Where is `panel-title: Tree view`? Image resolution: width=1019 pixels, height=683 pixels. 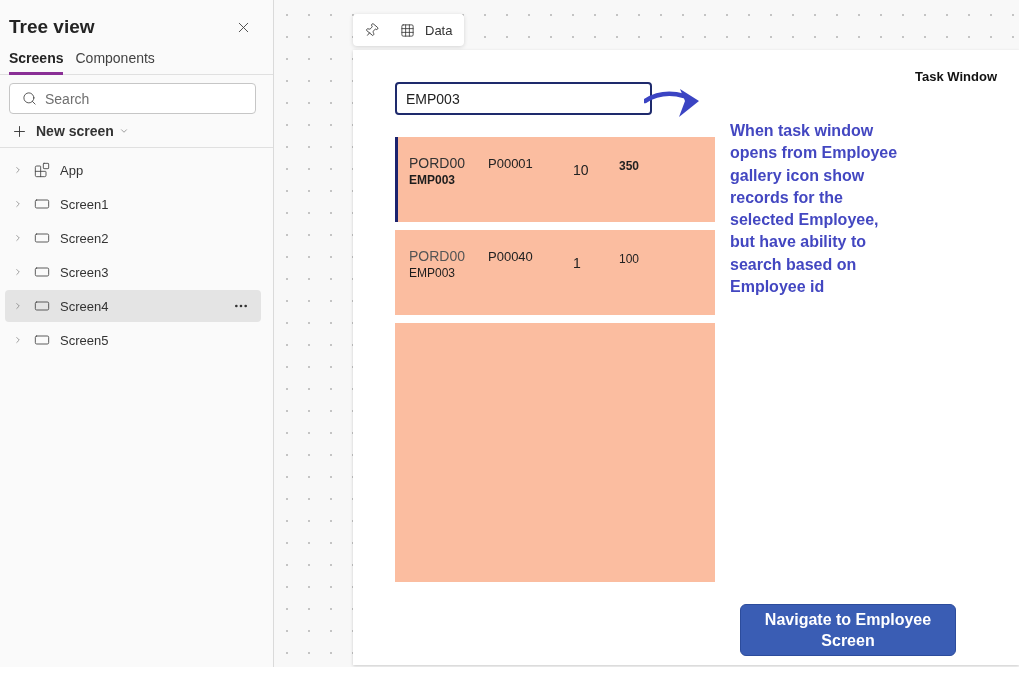 panel-title: Tree view is located at coordinates (52, 27).